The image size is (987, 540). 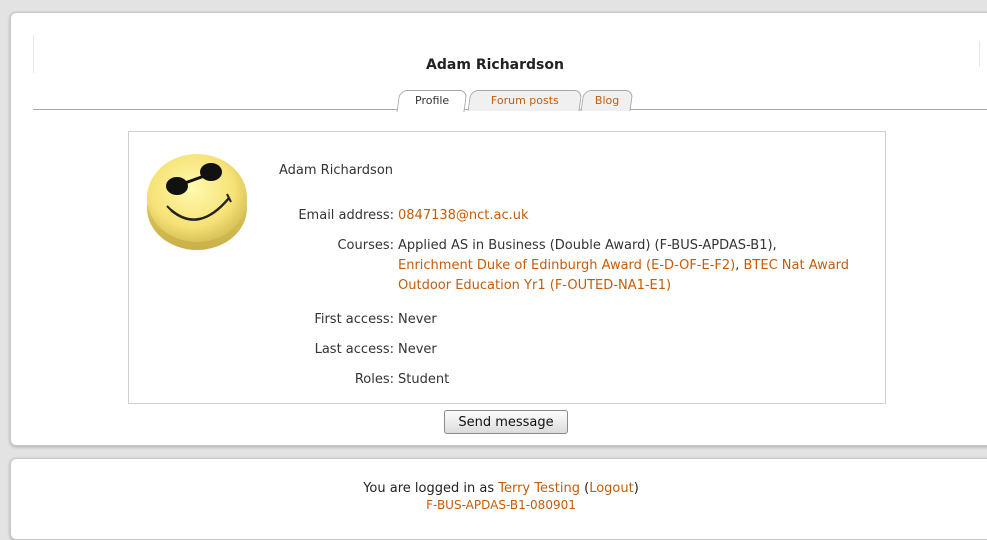 I want to click on email-label: Email address:, so click(x=346, y=215).